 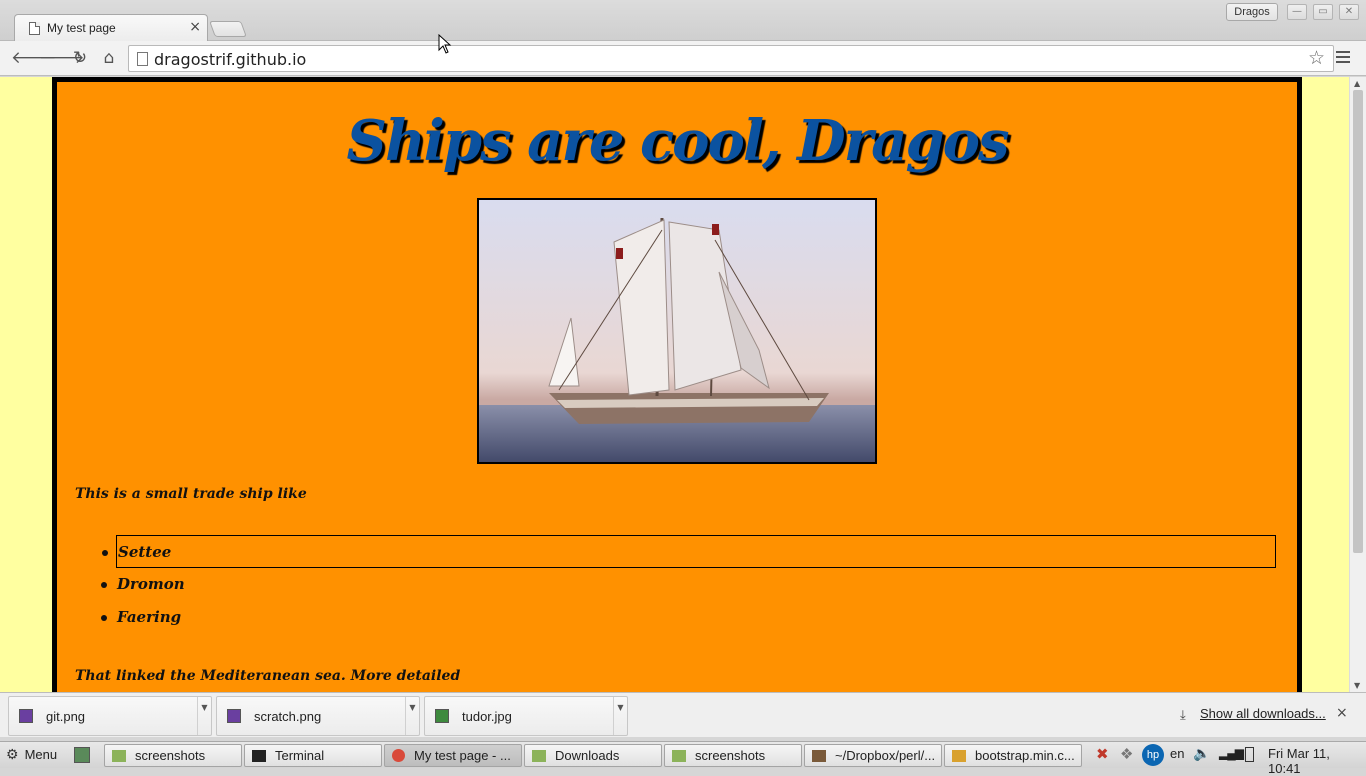 What do you see at coordinates (1349, 12) in the screenshot?
I see `close-window-icon: ✕` at bounding box center [1349, 12].